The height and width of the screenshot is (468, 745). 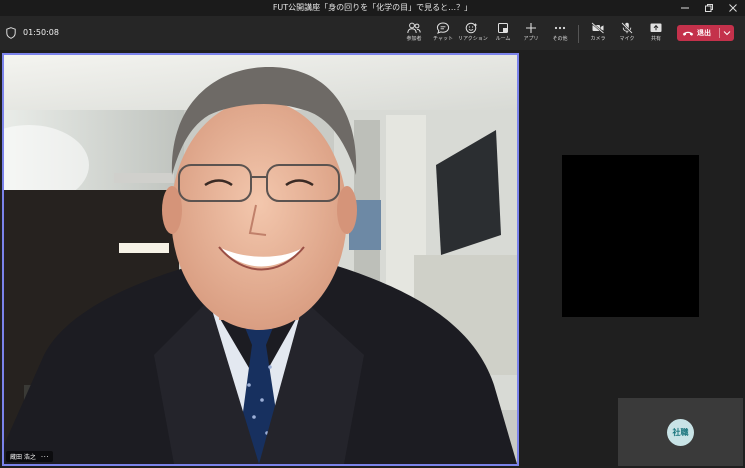 I want to click on participant-video-tile, so click(x=630, y=236).